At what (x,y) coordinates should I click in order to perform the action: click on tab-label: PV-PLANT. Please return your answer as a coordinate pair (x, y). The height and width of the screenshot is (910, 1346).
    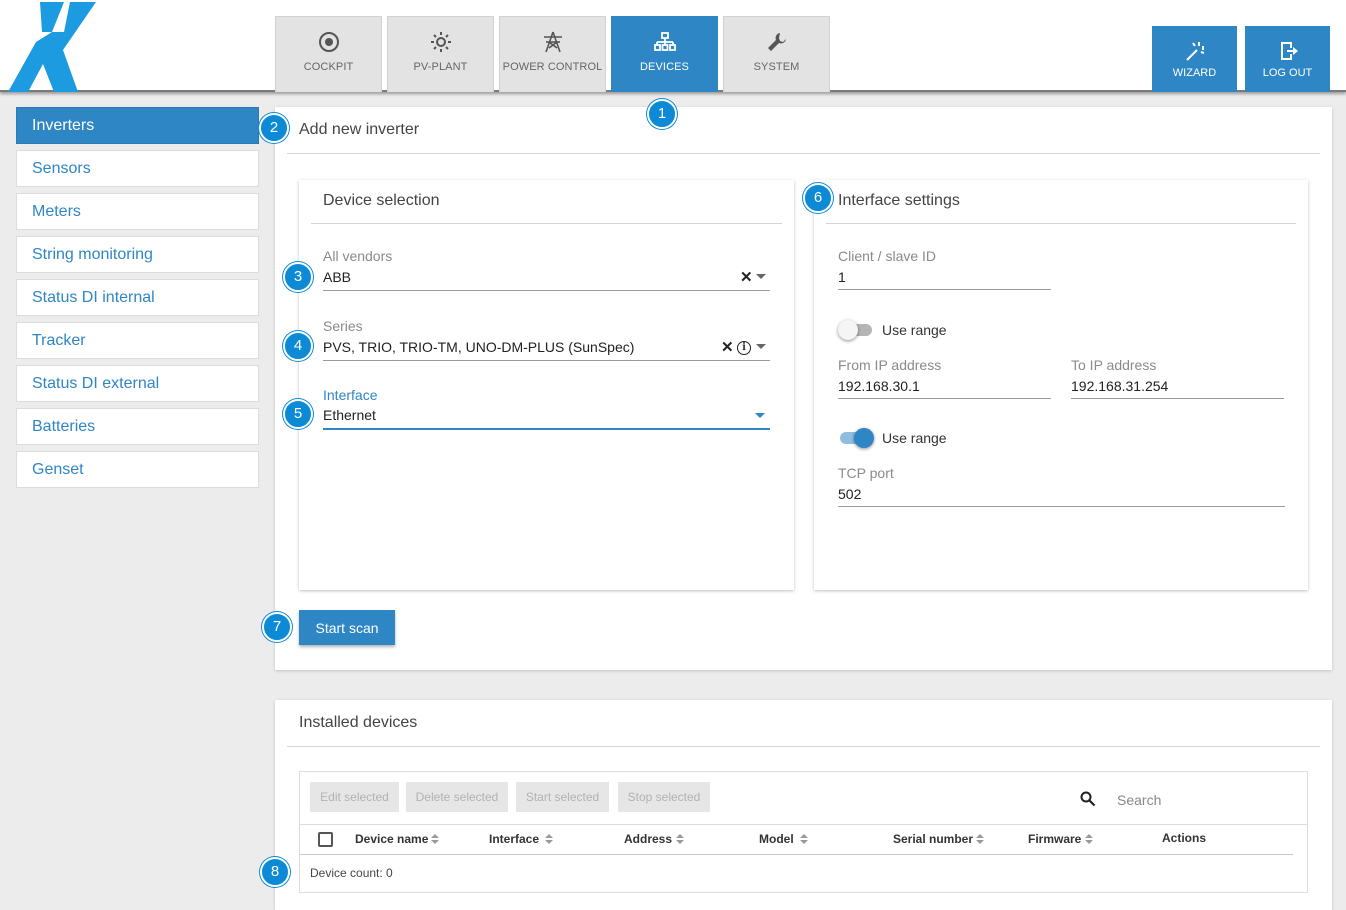
    Looking at the image, I should click on (440, 67).